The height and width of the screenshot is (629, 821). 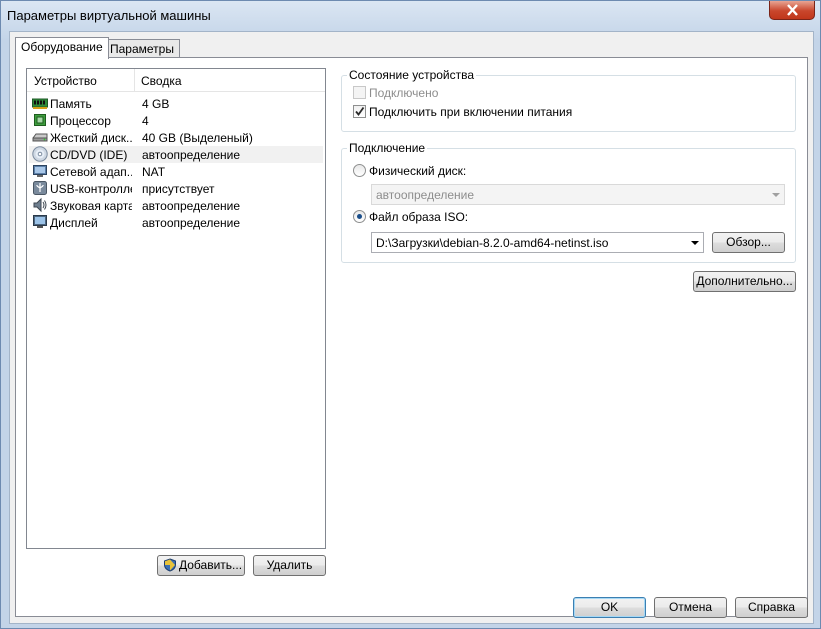 What do you see at coordinates (62, 48) in the screenshot?
I see `tab-hardware: Оборудование` at bounding box center [62, 48].